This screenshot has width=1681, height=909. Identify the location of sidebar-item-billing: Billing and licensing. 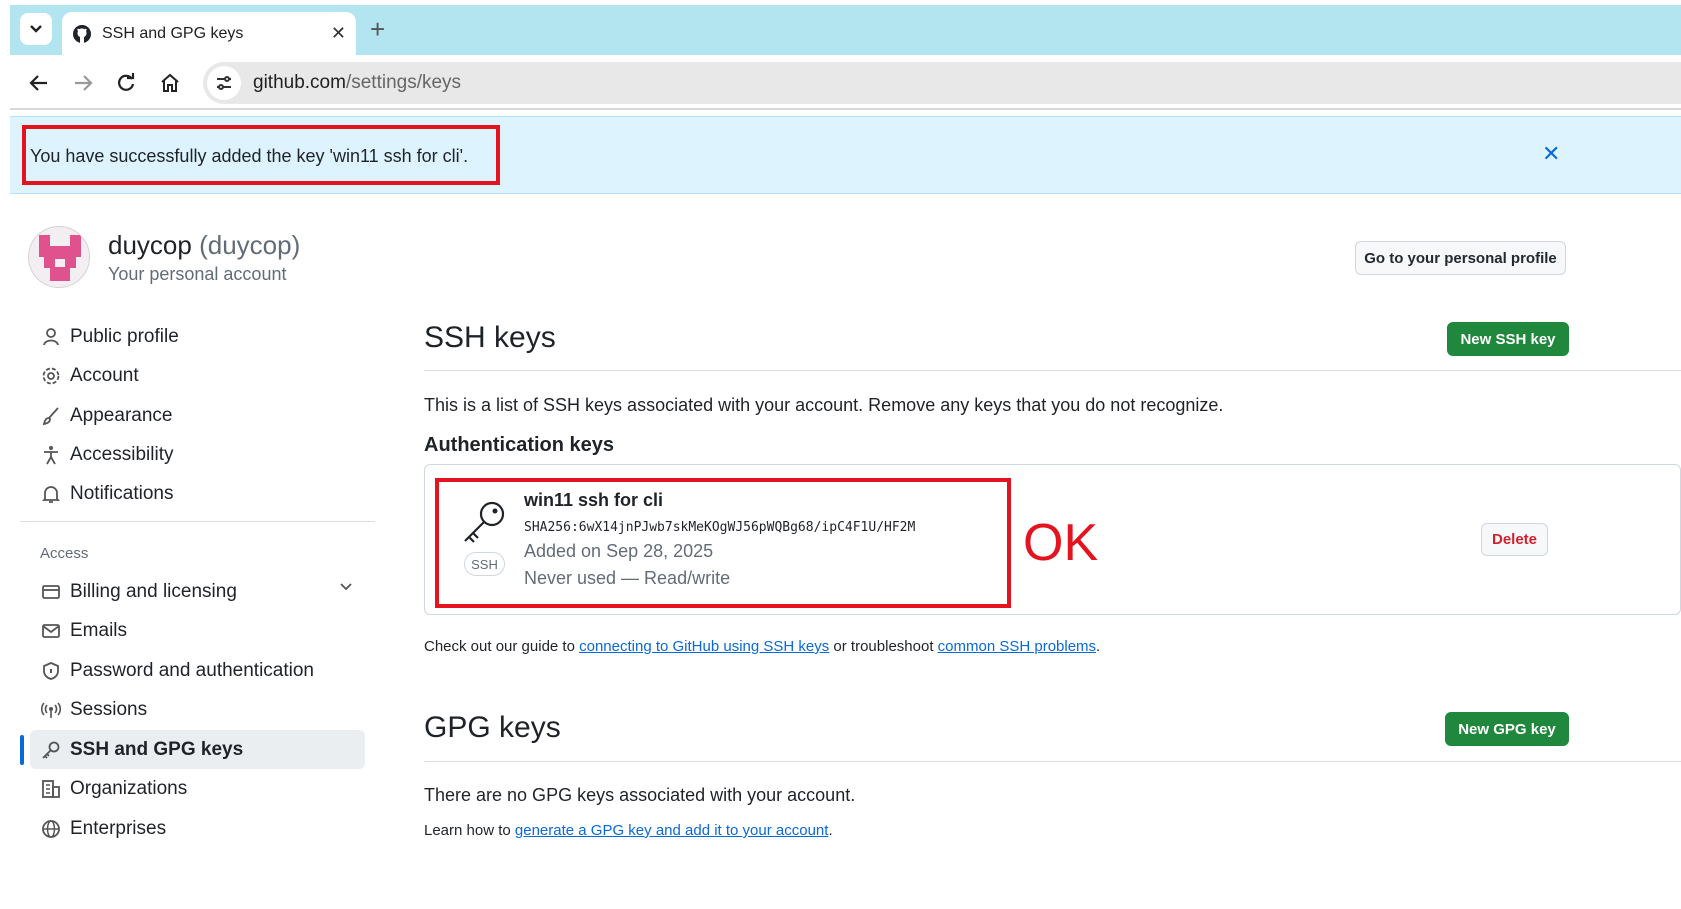
(197, 591).